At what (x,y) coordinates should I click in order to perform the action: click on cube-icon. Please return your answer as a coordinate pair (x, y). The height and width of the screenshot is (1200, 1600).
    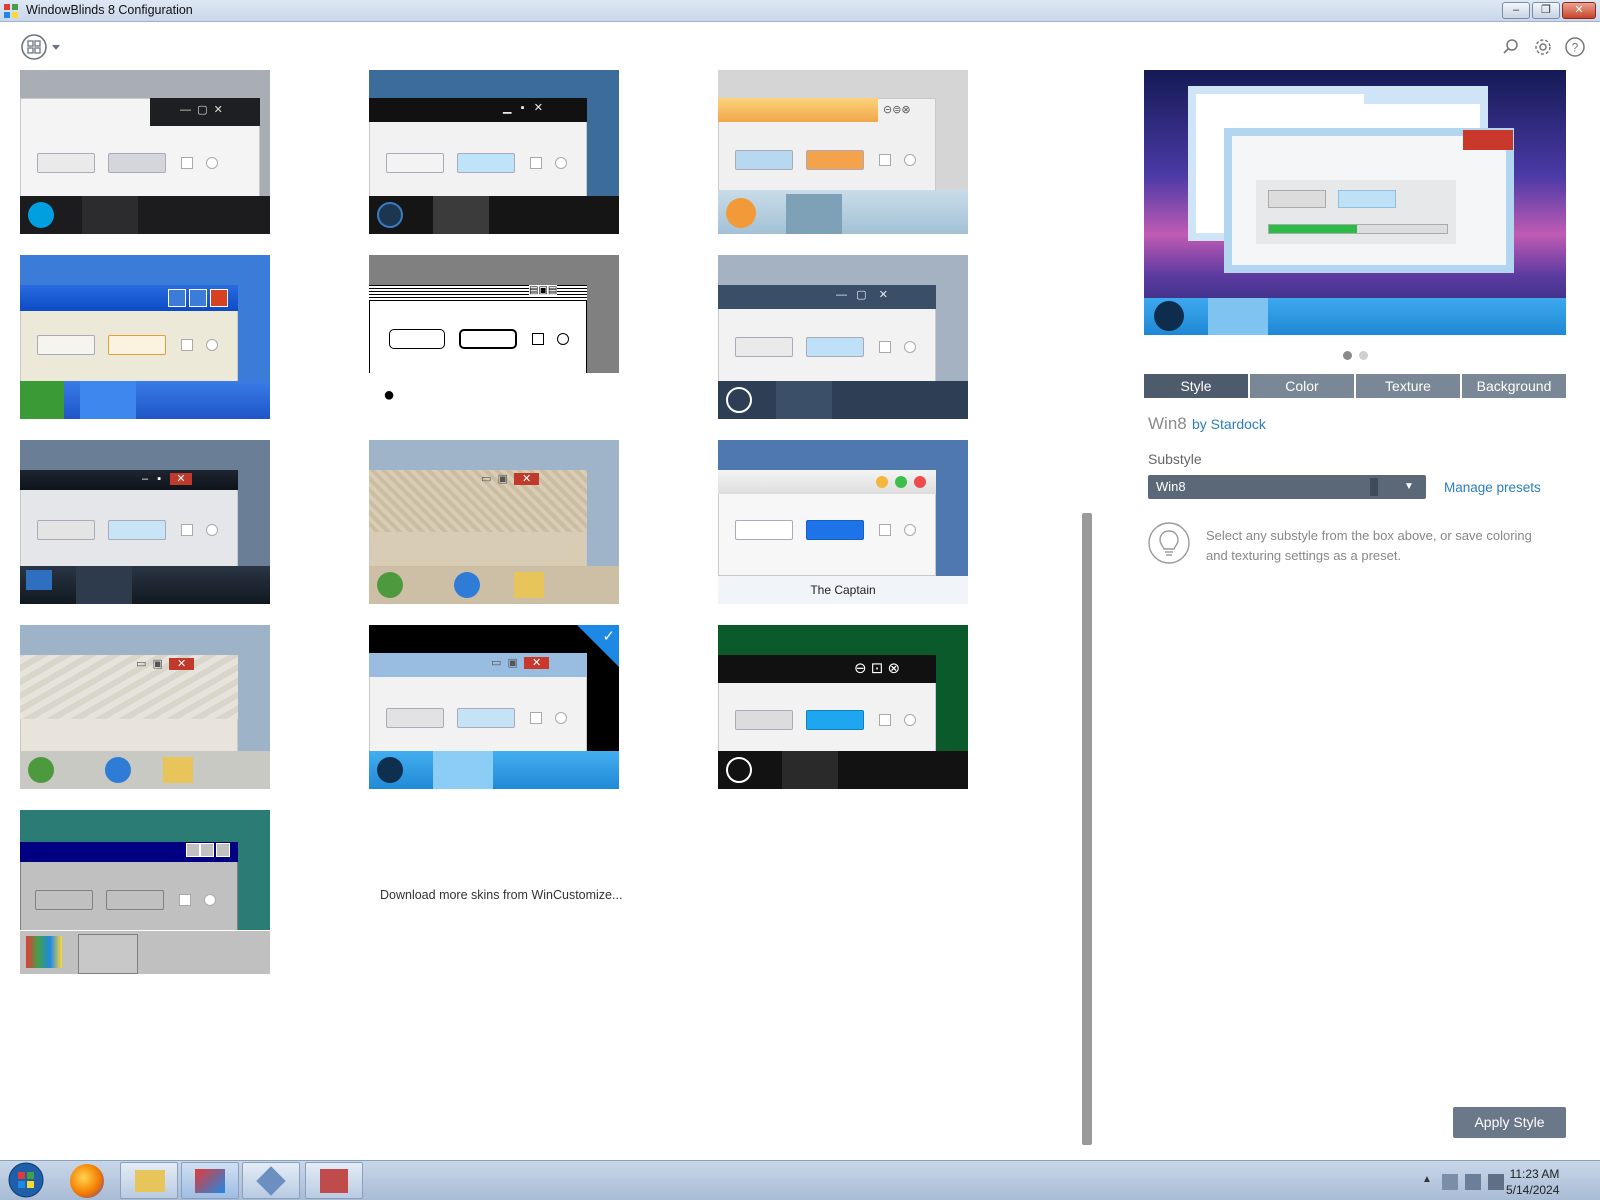
    Looking at the image, I should click on (271, 1181).